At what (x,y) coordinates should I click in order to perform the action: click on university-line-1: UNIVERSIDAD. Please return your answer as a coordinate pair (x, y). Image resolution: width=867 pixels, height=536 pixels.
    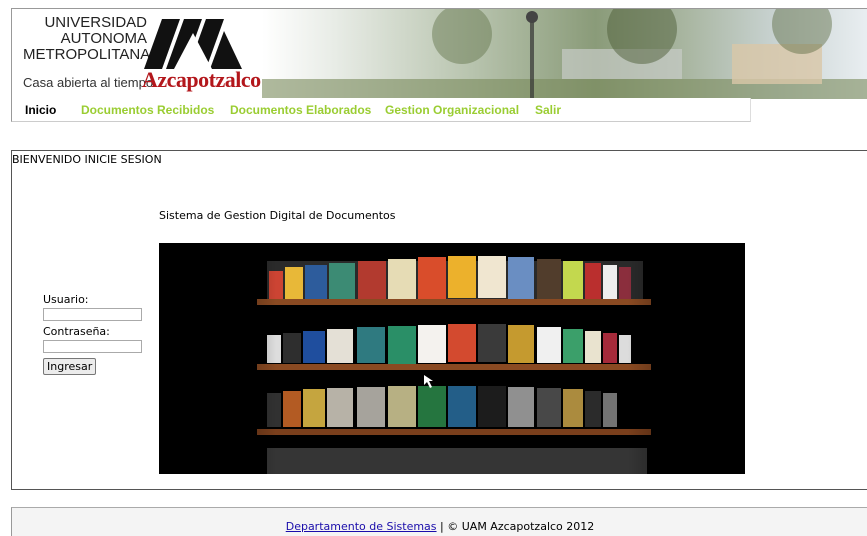
    Looking at the image, I should click on (95, 22).